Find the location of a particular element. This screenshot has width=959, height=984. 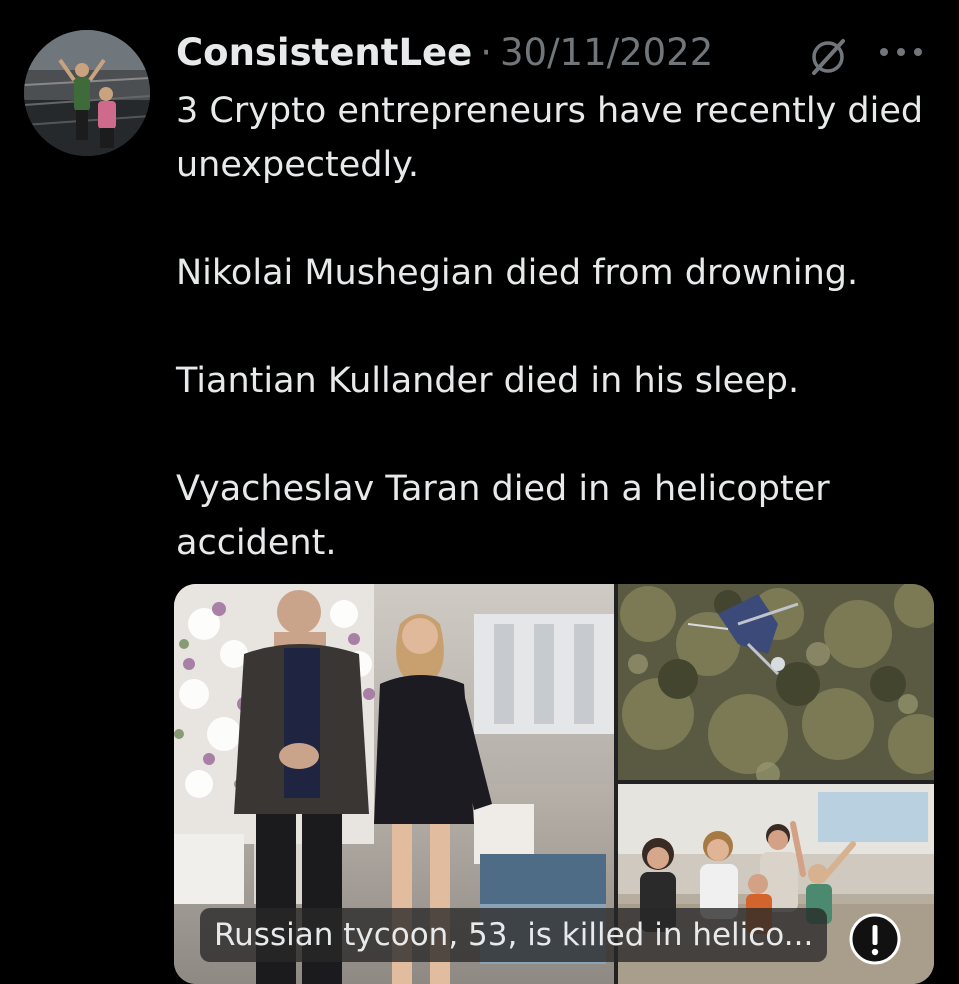

info-icon is located at coordinates (875, 939).